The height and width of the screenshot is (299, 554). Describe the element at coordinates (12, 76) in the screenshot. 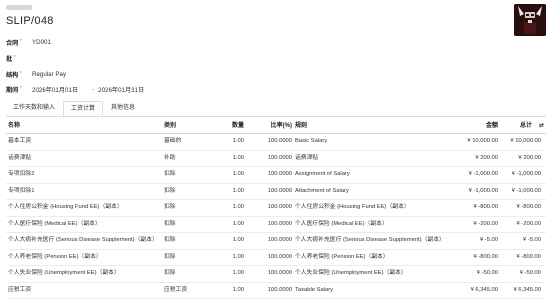

I see `structure-label: 结构` at that location.